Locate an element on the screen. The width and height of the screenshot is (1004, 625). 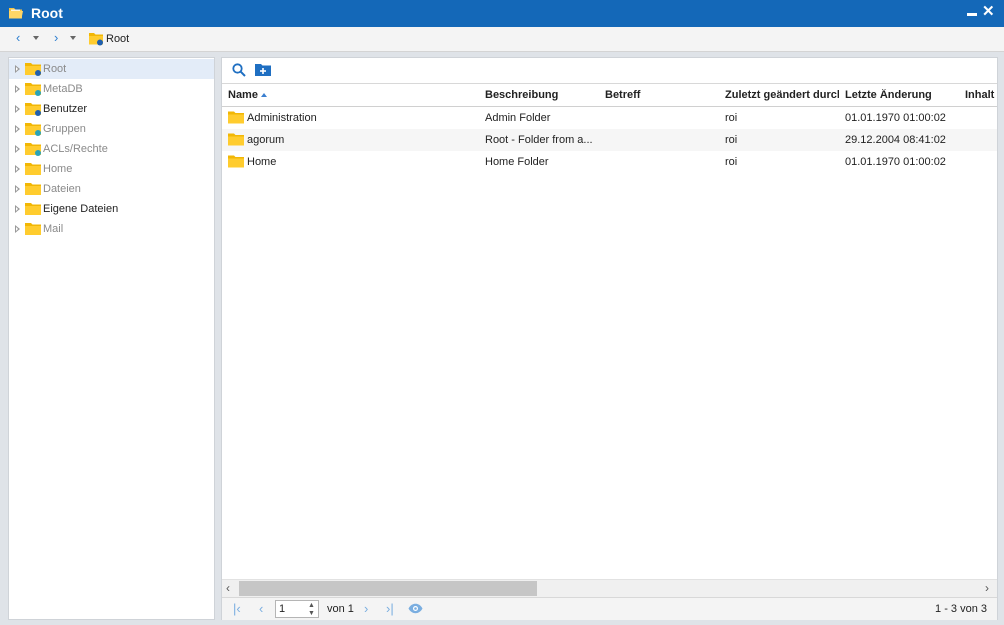
tree-item-label: Home is located at coordinates (58, 169).